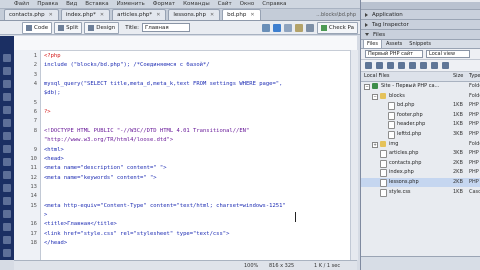 Image resolution: width=480 pixels, height=270 pixels. I want to click on files-panel-footer, so click(420, 263).